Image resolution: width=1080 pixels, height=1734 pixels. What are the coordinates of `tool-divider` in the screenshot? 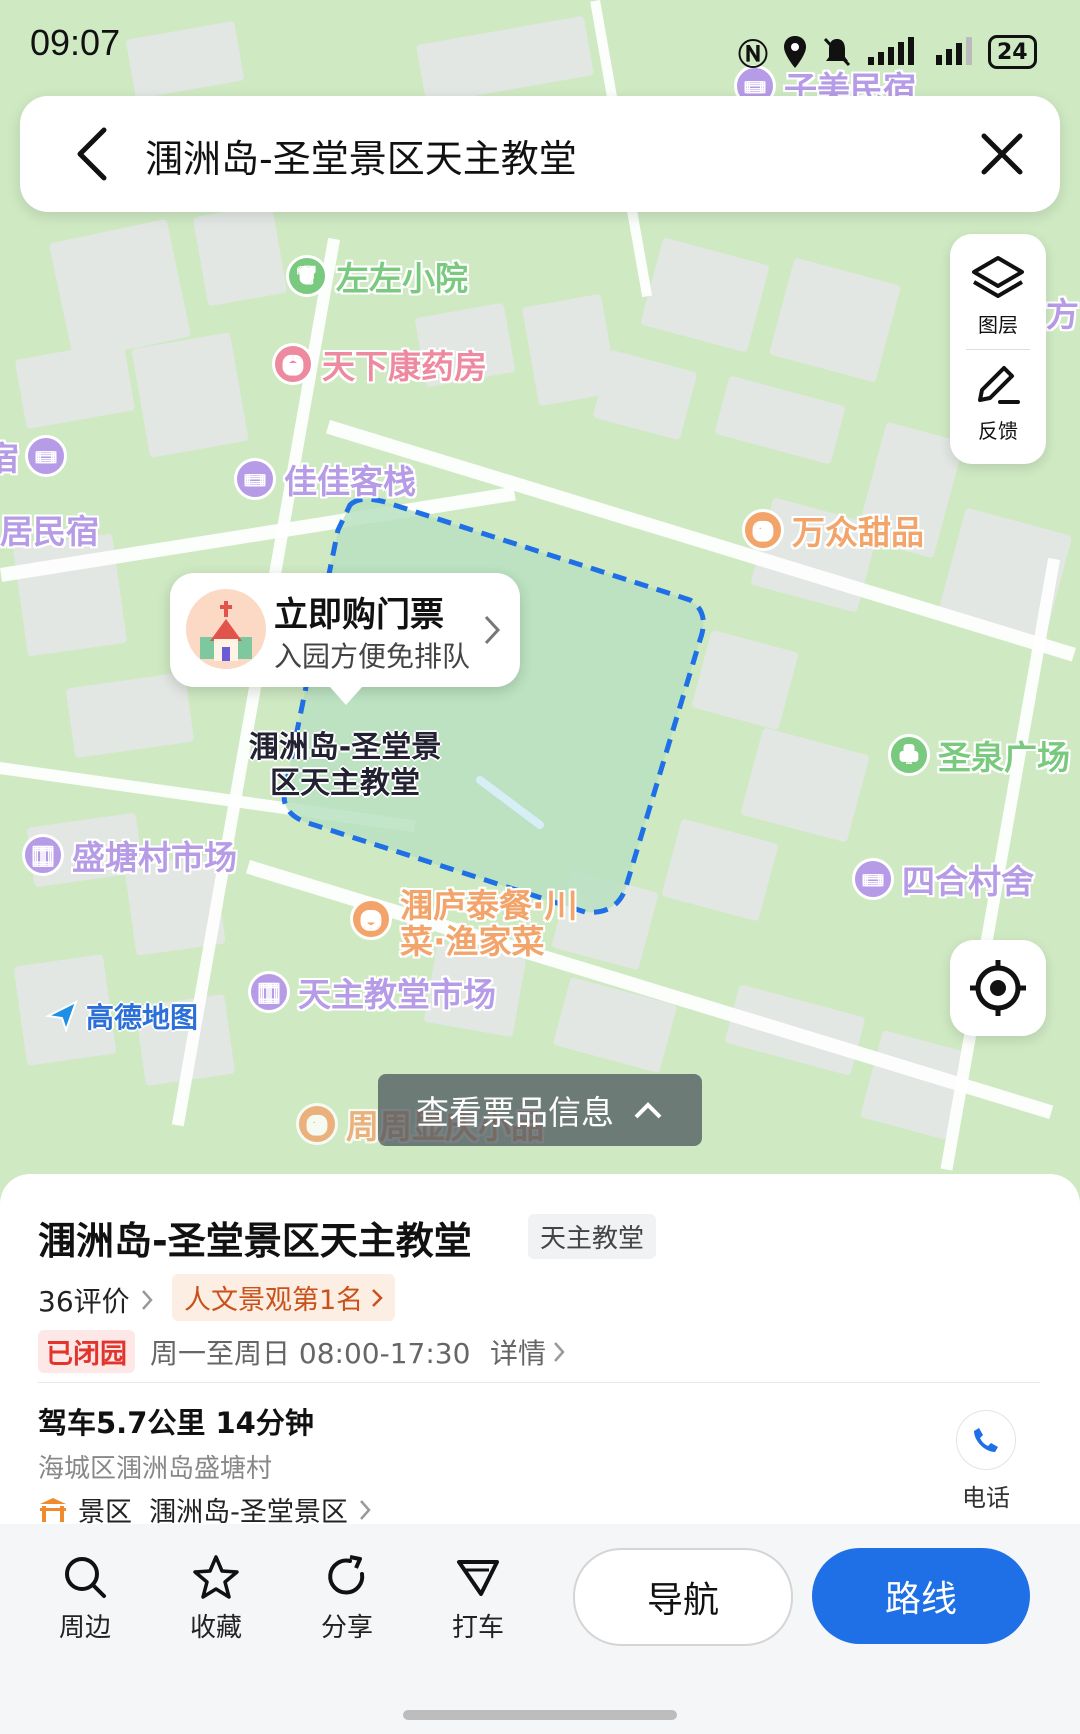 It's located at (998, 349).